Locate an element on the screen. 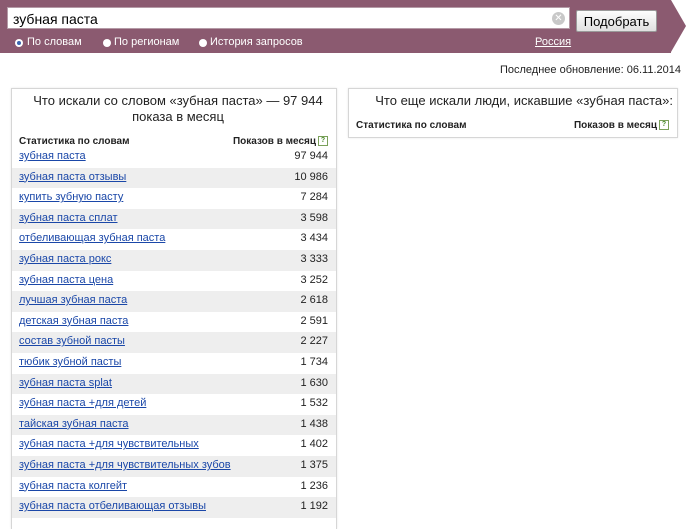 The height and width of the screenshot is (529, 688). table-row: зубная паста цена 3 252 is located at coordinates (174, 281).